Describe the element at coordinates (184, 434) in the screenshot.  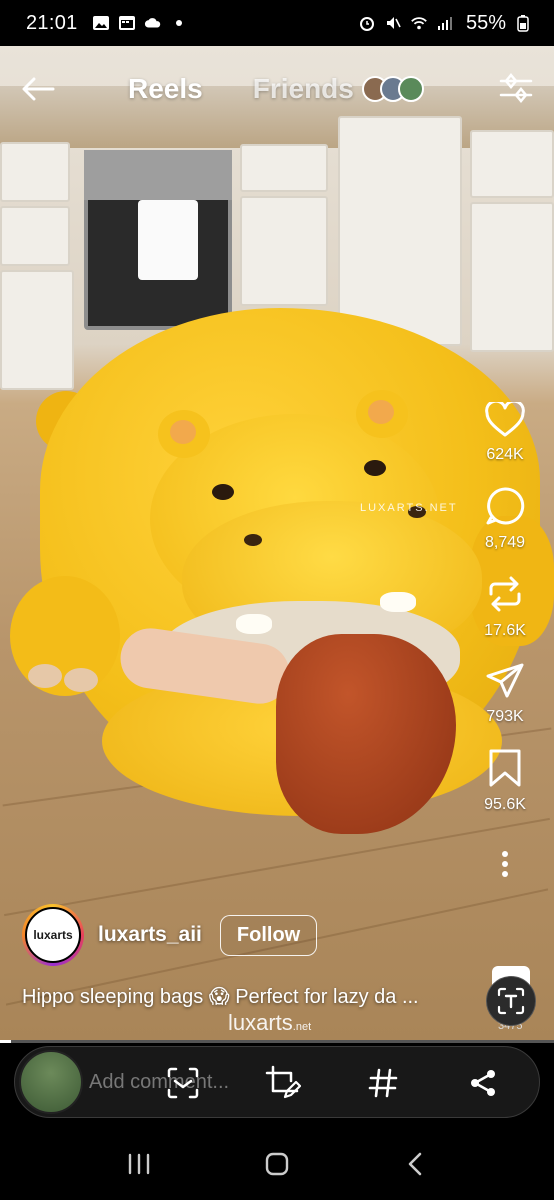
I see `hippo-ear-left` at that location.